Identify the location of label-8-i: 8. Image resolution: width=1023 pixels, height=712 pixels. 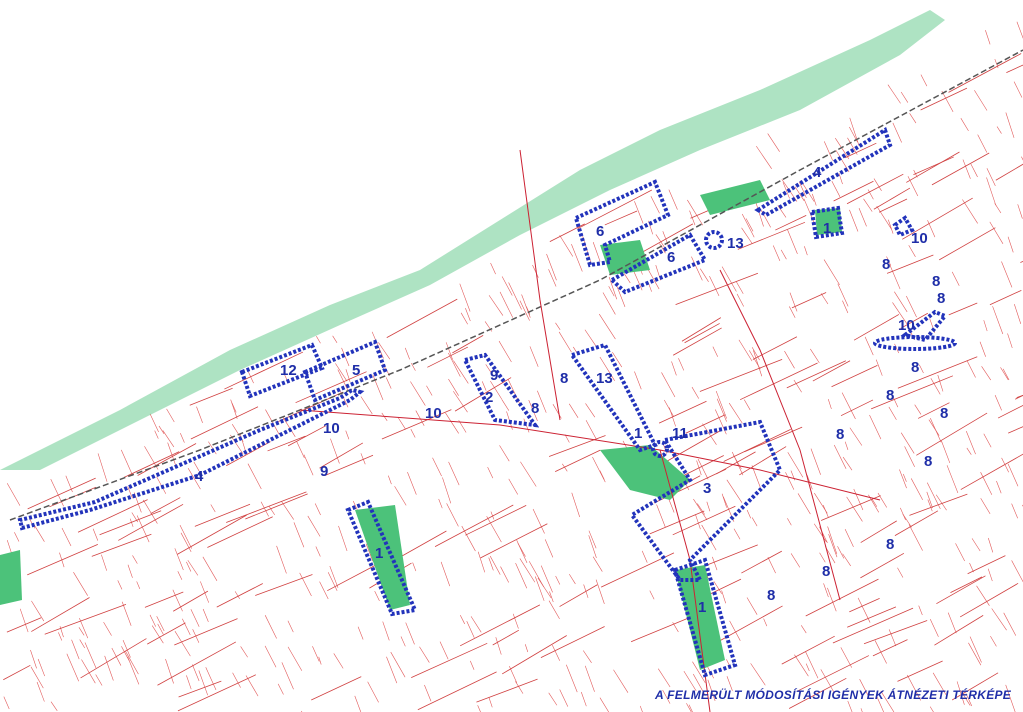
(890, 544).